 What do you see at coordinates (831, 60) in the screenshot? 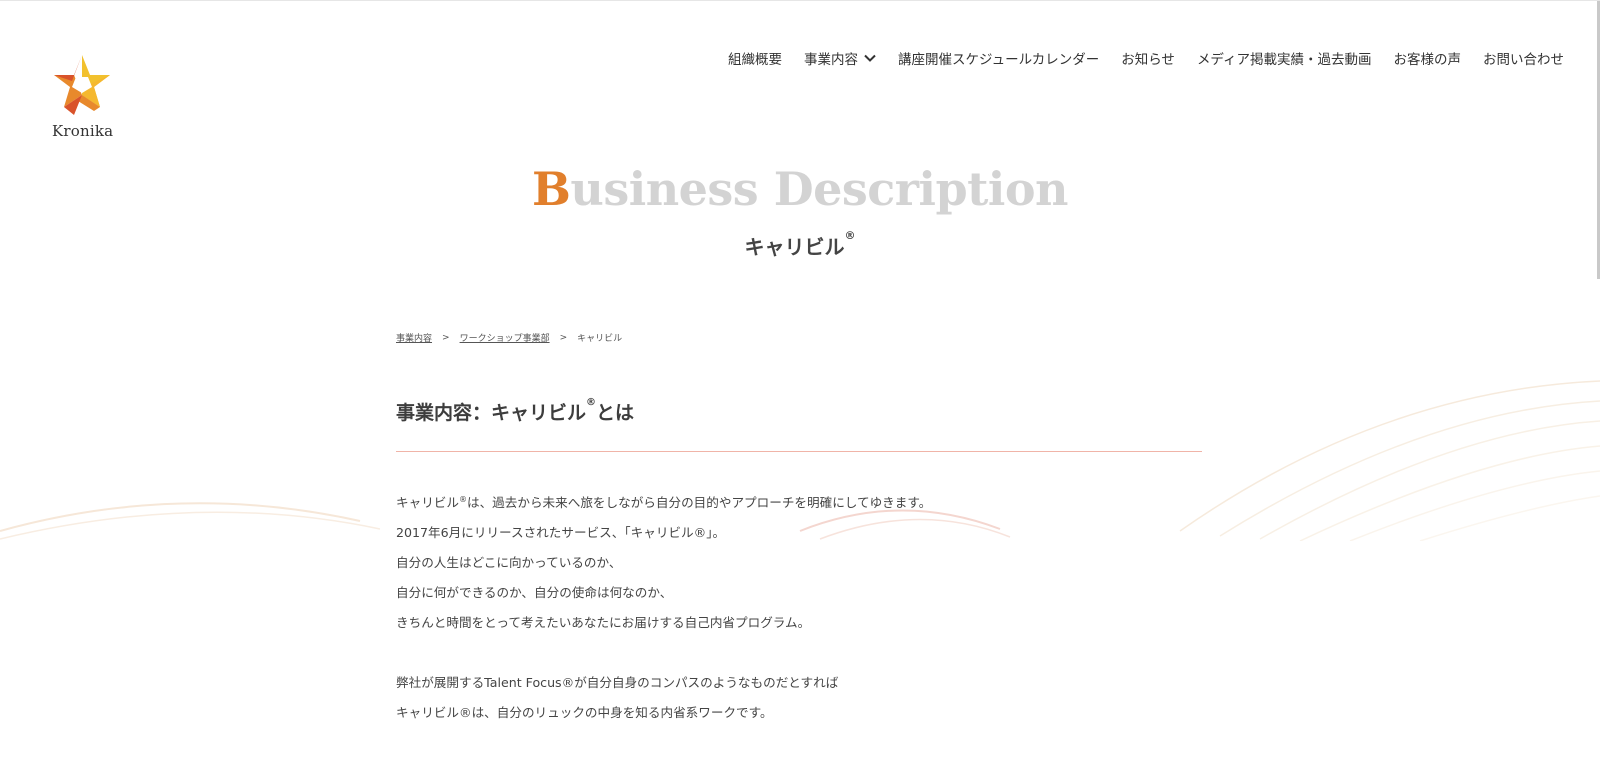
I see `nav-item-business-label: 事業内容` at bounding box center [831, 60].